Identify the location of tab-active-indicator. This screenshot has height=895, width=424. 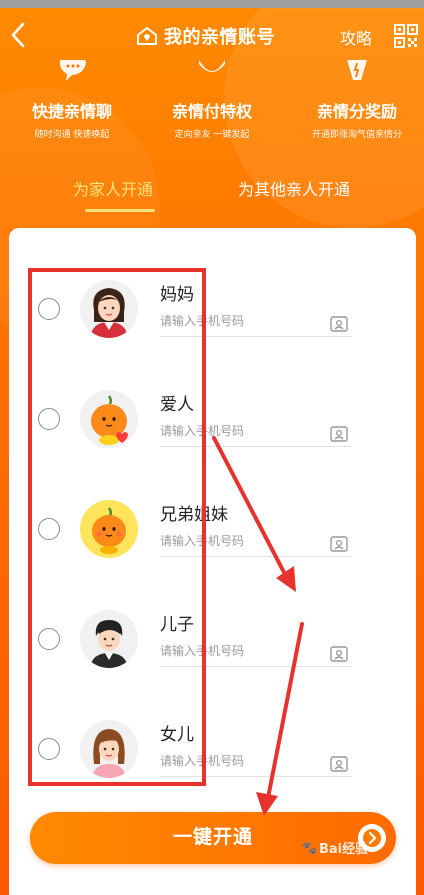
(120, 210).